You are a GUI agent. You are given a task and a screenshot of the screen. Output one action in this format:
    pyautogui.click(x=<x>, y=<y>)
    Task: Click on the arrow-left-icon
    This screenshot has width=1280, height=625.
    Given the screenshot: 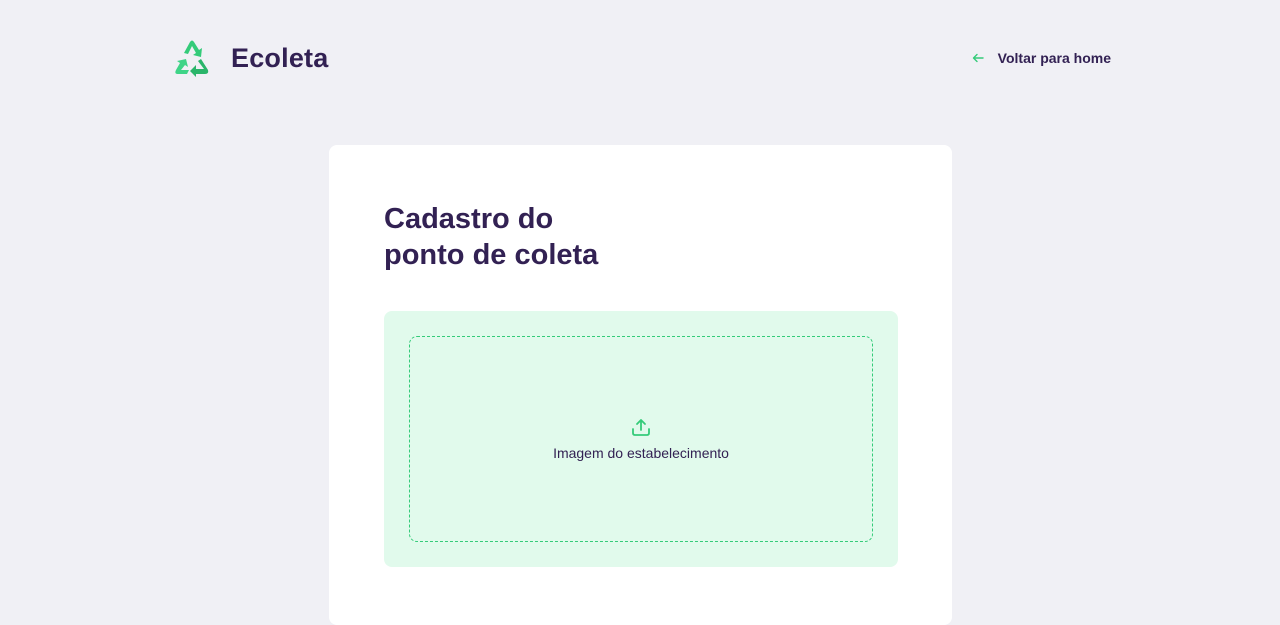 What is the action you would take?
    pyautogui.click(x=978, y=58)
    